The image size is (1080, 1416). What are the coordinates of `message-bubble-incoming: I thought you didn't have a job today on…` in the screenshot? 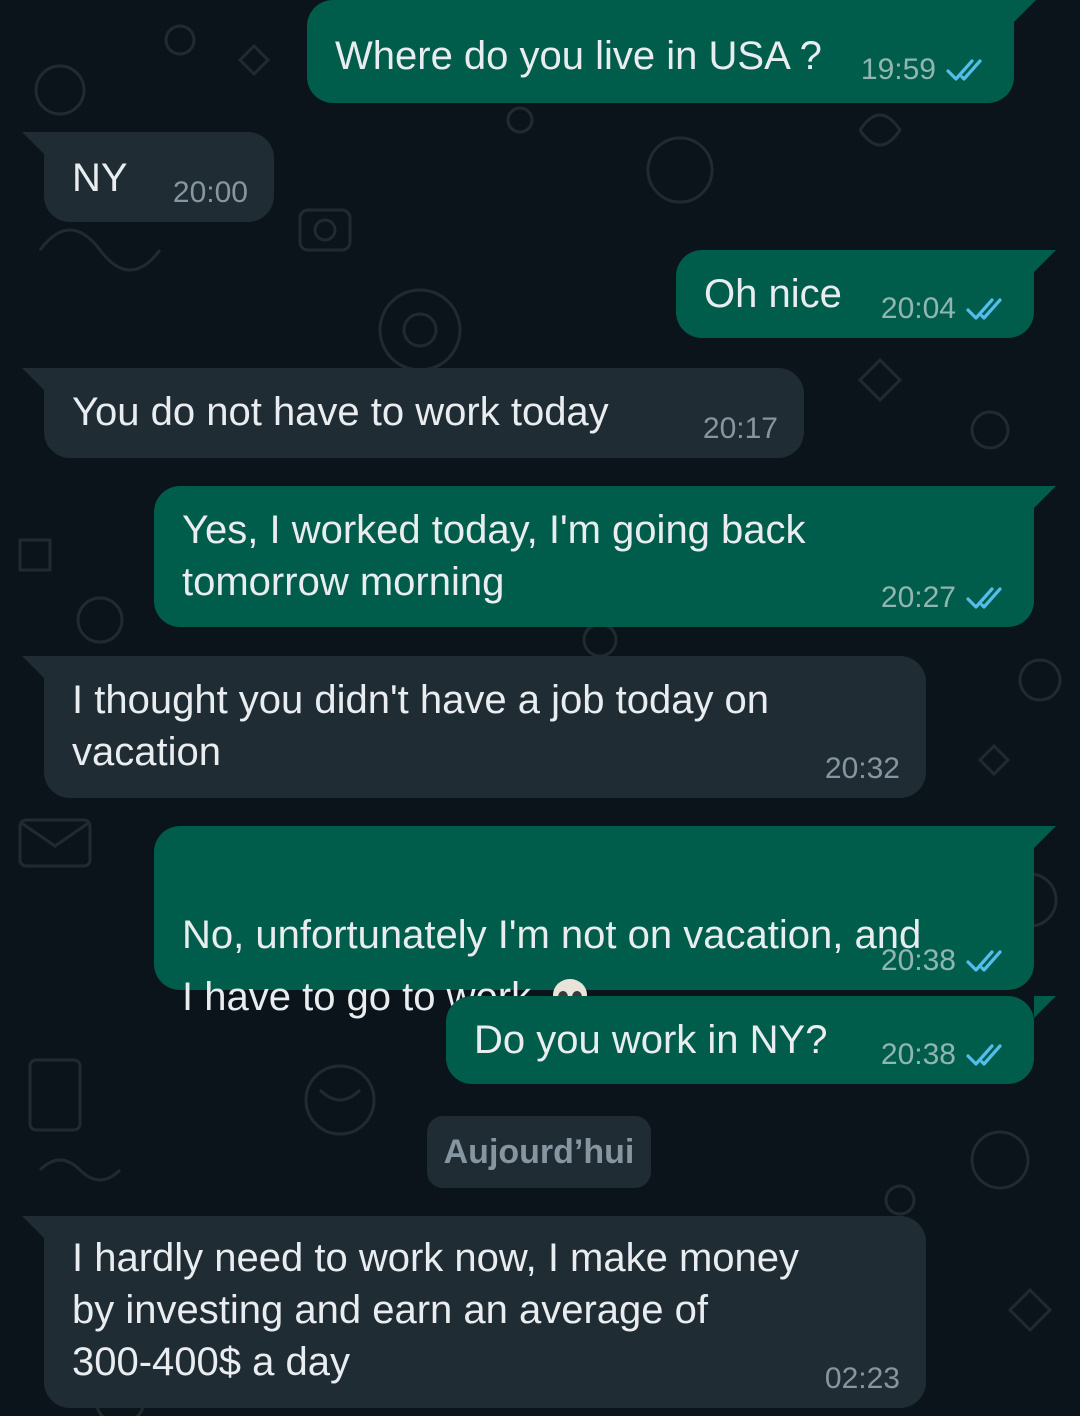 It's located at (474, 727).